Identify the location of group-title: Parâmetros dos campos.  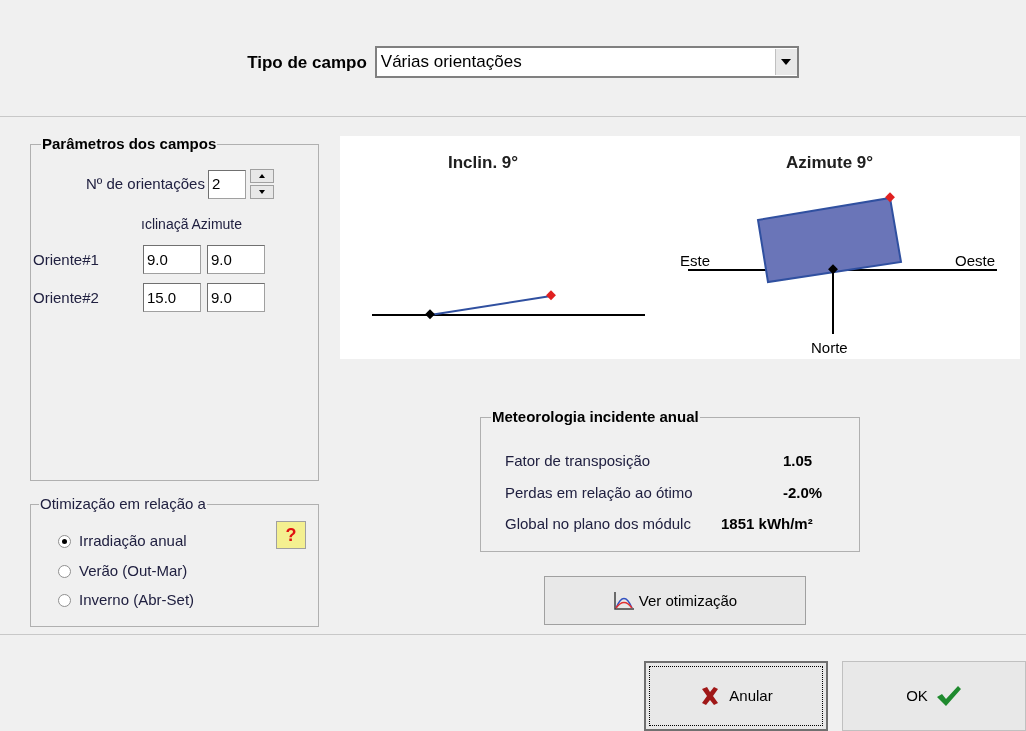
(129, 144).